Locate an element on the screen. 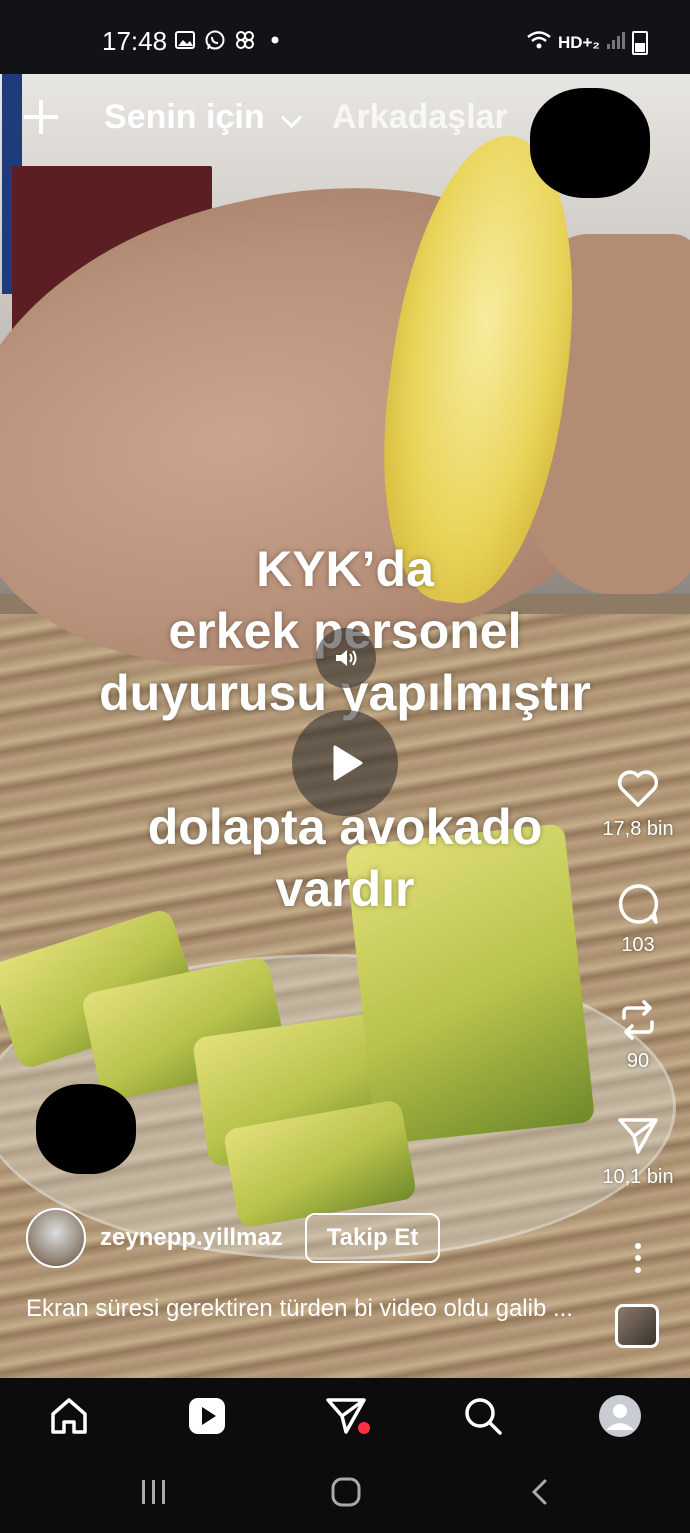 This screenshot has width=690, height=1533. comment-action: 103 is located at coordinates (638, 918).